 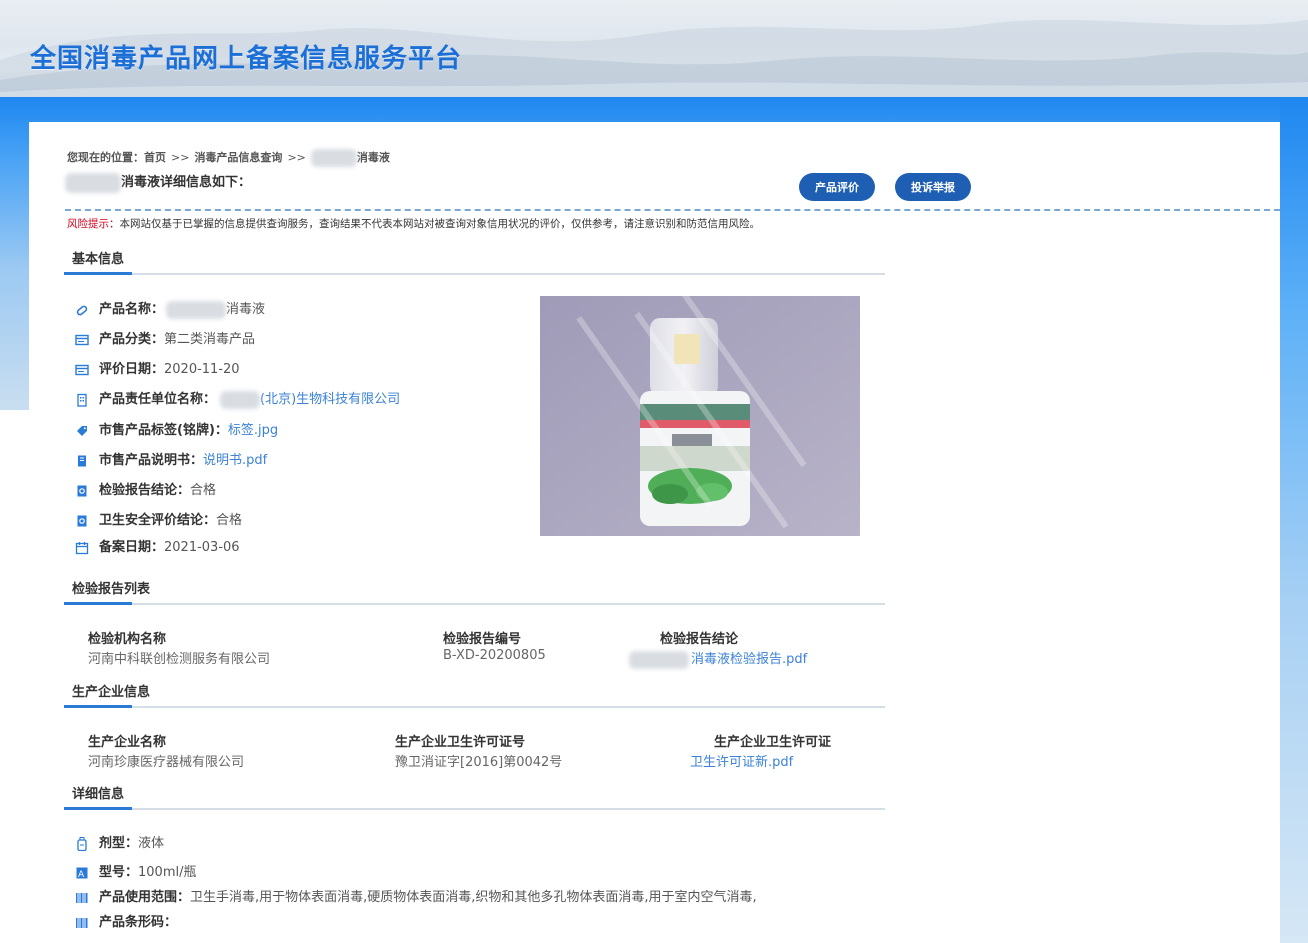 I want to click on section-title: 检验报告列表, so click(x=111, y=589).